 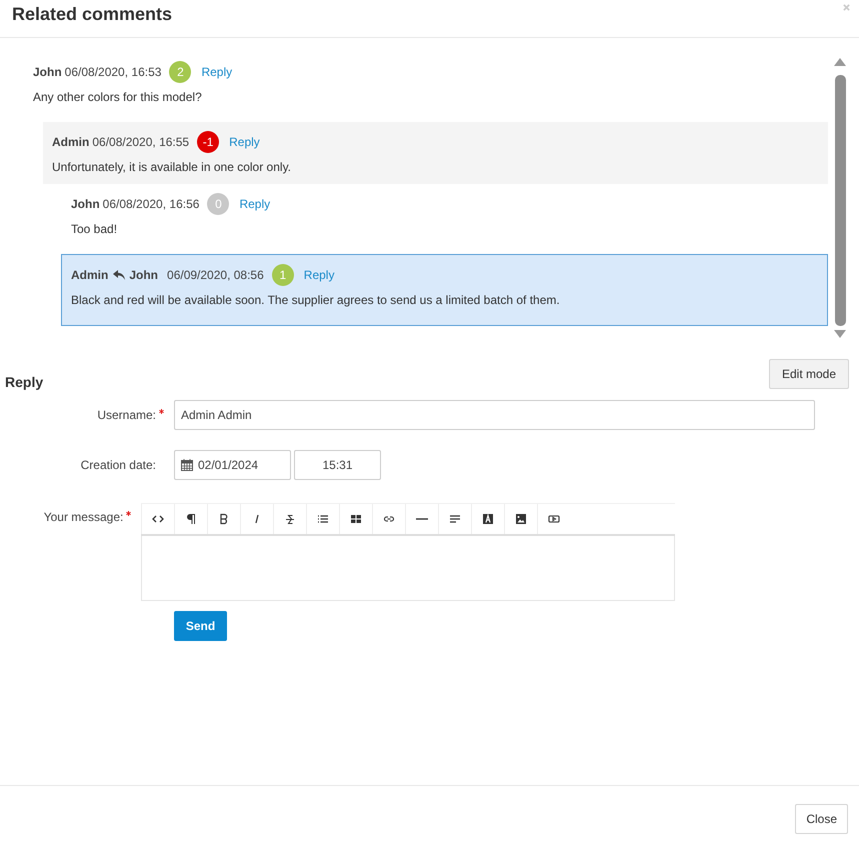 What do you see at coordinates (180, 72) in the screenshot?
I see `score-badge: 2` at bounding box center [180, 72].